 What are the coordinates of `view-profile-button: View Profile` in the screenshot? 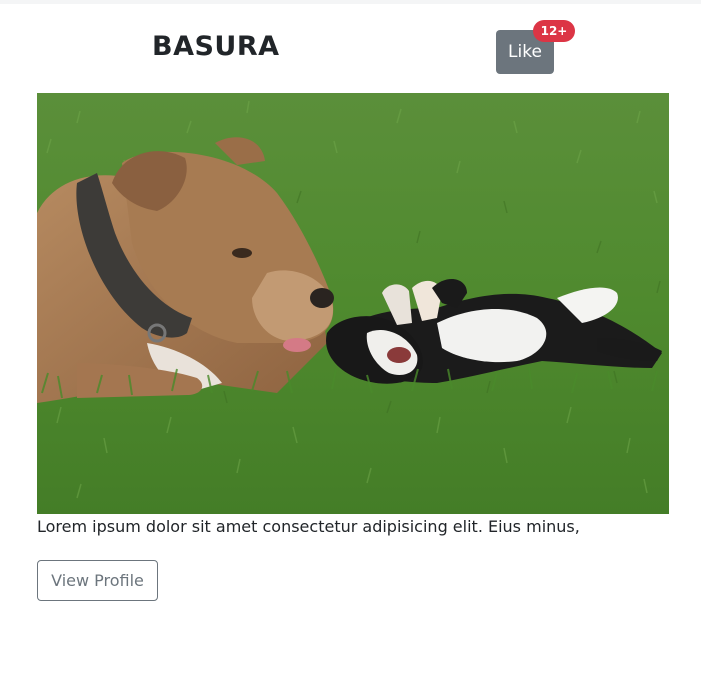 It's located at (97, 580).